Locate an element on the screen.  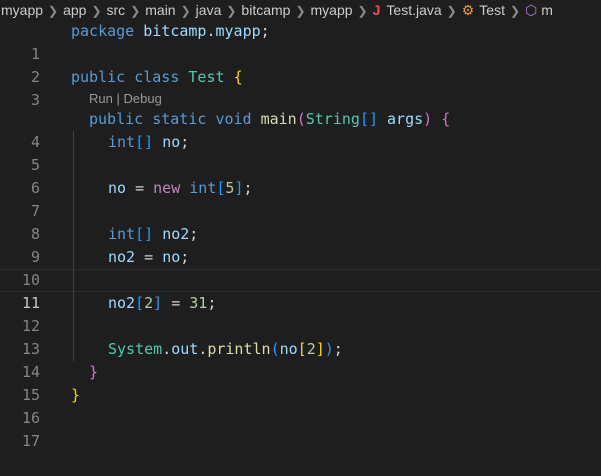
code-line: 10 no2 = no; is located at coordinates (300, 267).